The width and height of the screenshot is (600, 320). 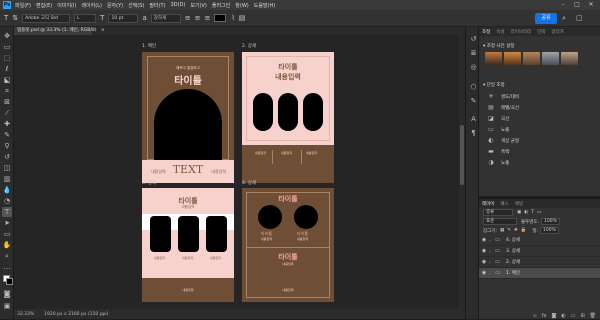 What do you see at coordinates (242, 18) in the screenshot?
I see `character-panel-icon: ▤` at bounding box center [242, 18].